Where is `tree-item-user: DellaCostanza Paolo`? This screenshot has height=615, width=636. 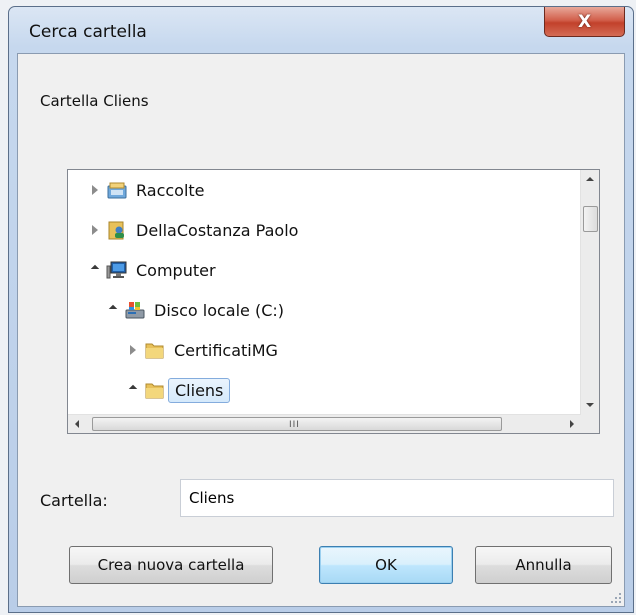 tree-item-user: DellaCostanza Paolo is located at coordinates (194, 230).